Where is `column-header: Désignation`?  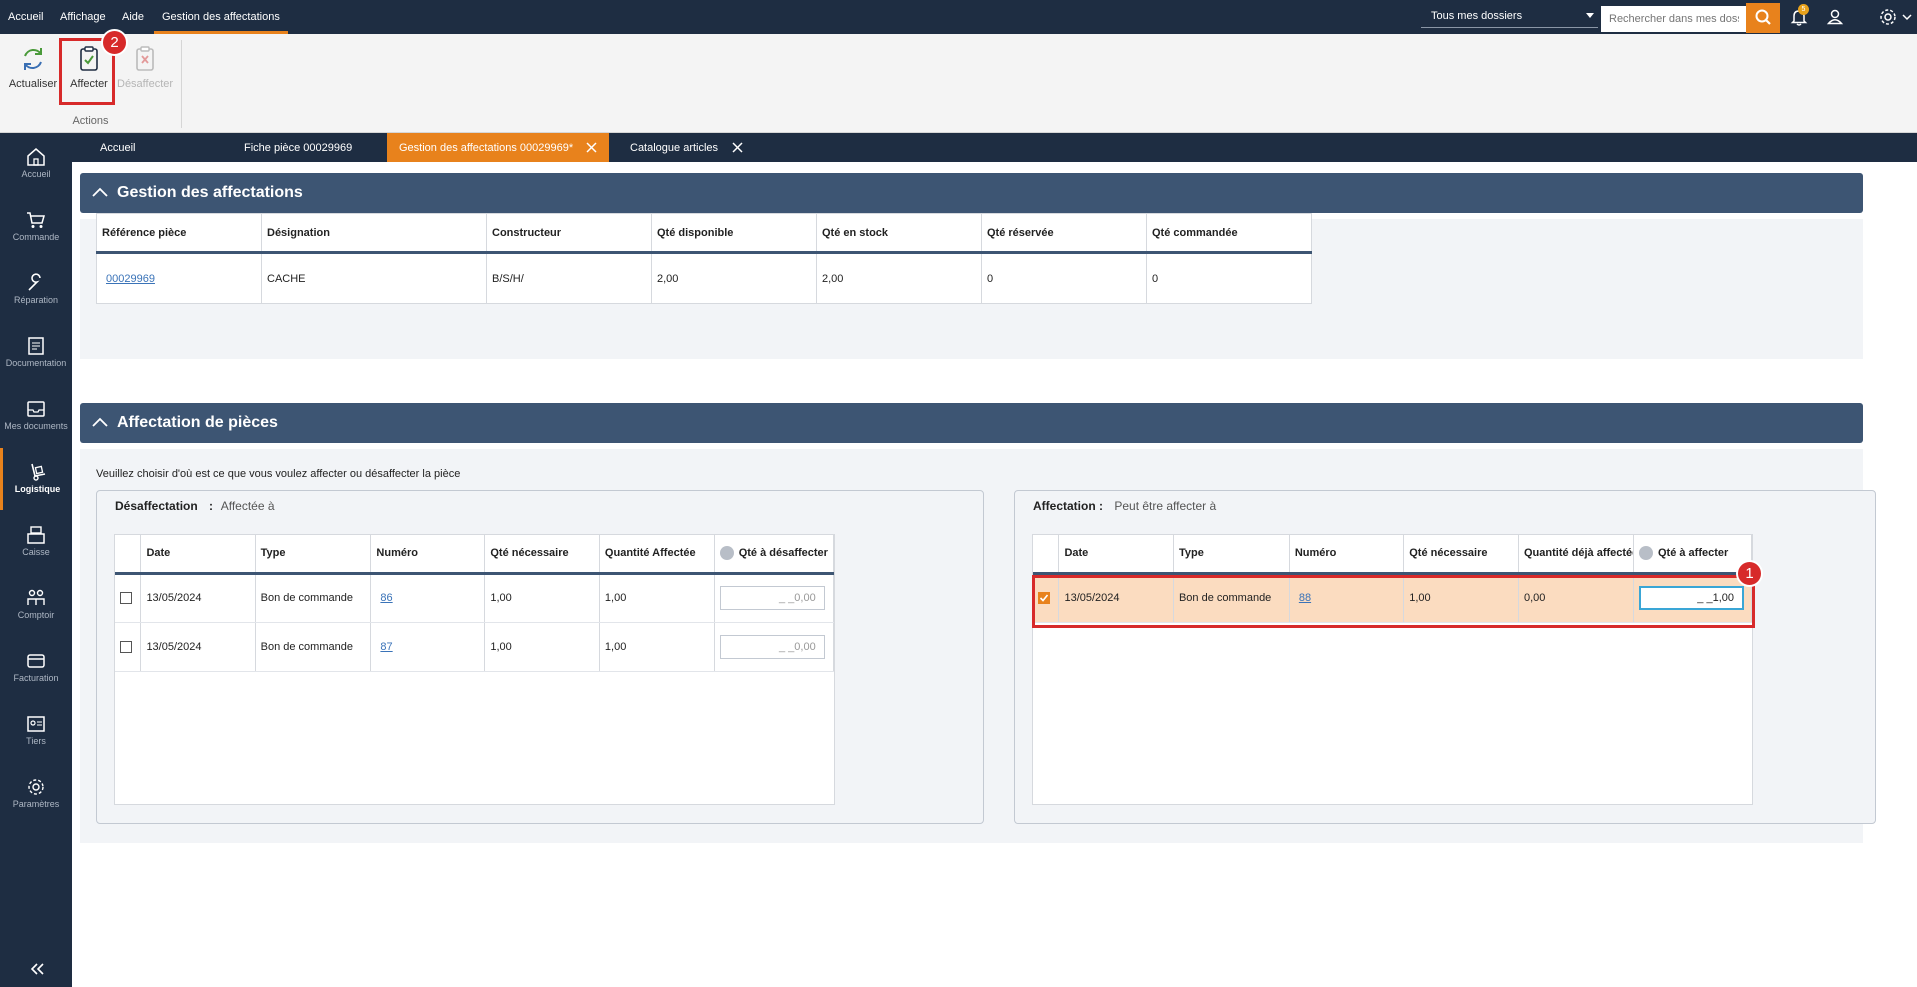
column-header: Désignation is located at coordinates (374, 233).